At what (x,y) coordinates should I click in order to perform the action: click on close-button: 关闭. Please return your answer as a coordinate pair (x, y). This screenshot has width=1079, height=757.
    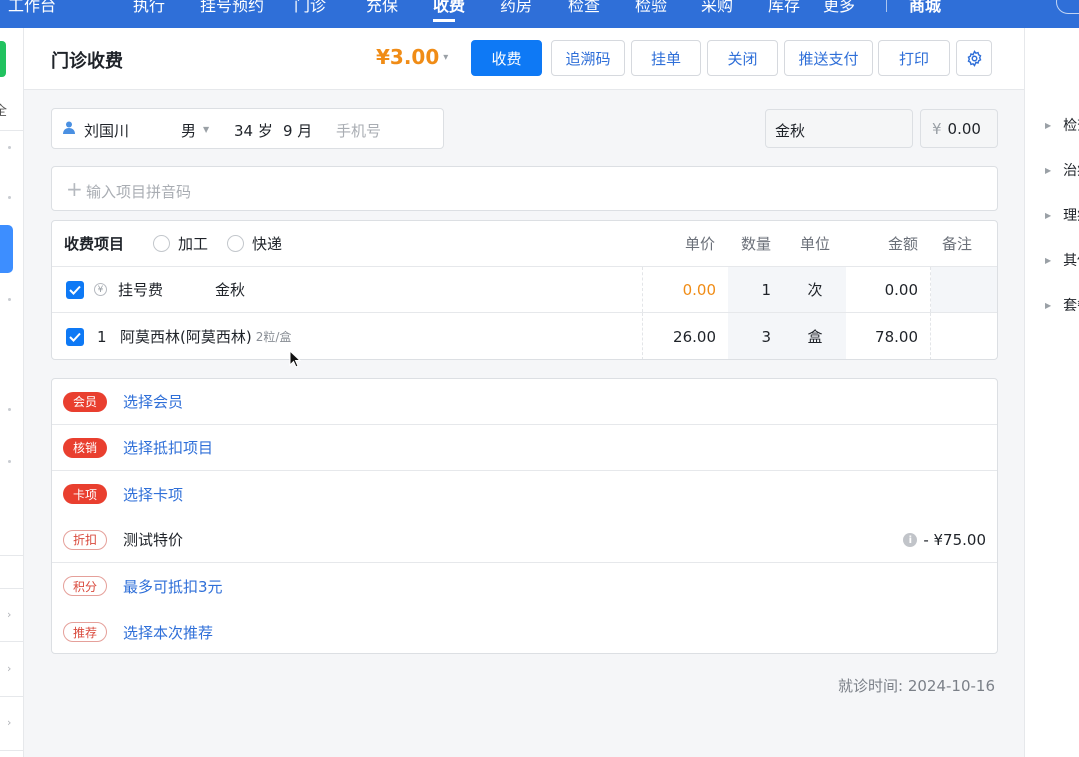
    Looking at the image, I should click on (742, 58).